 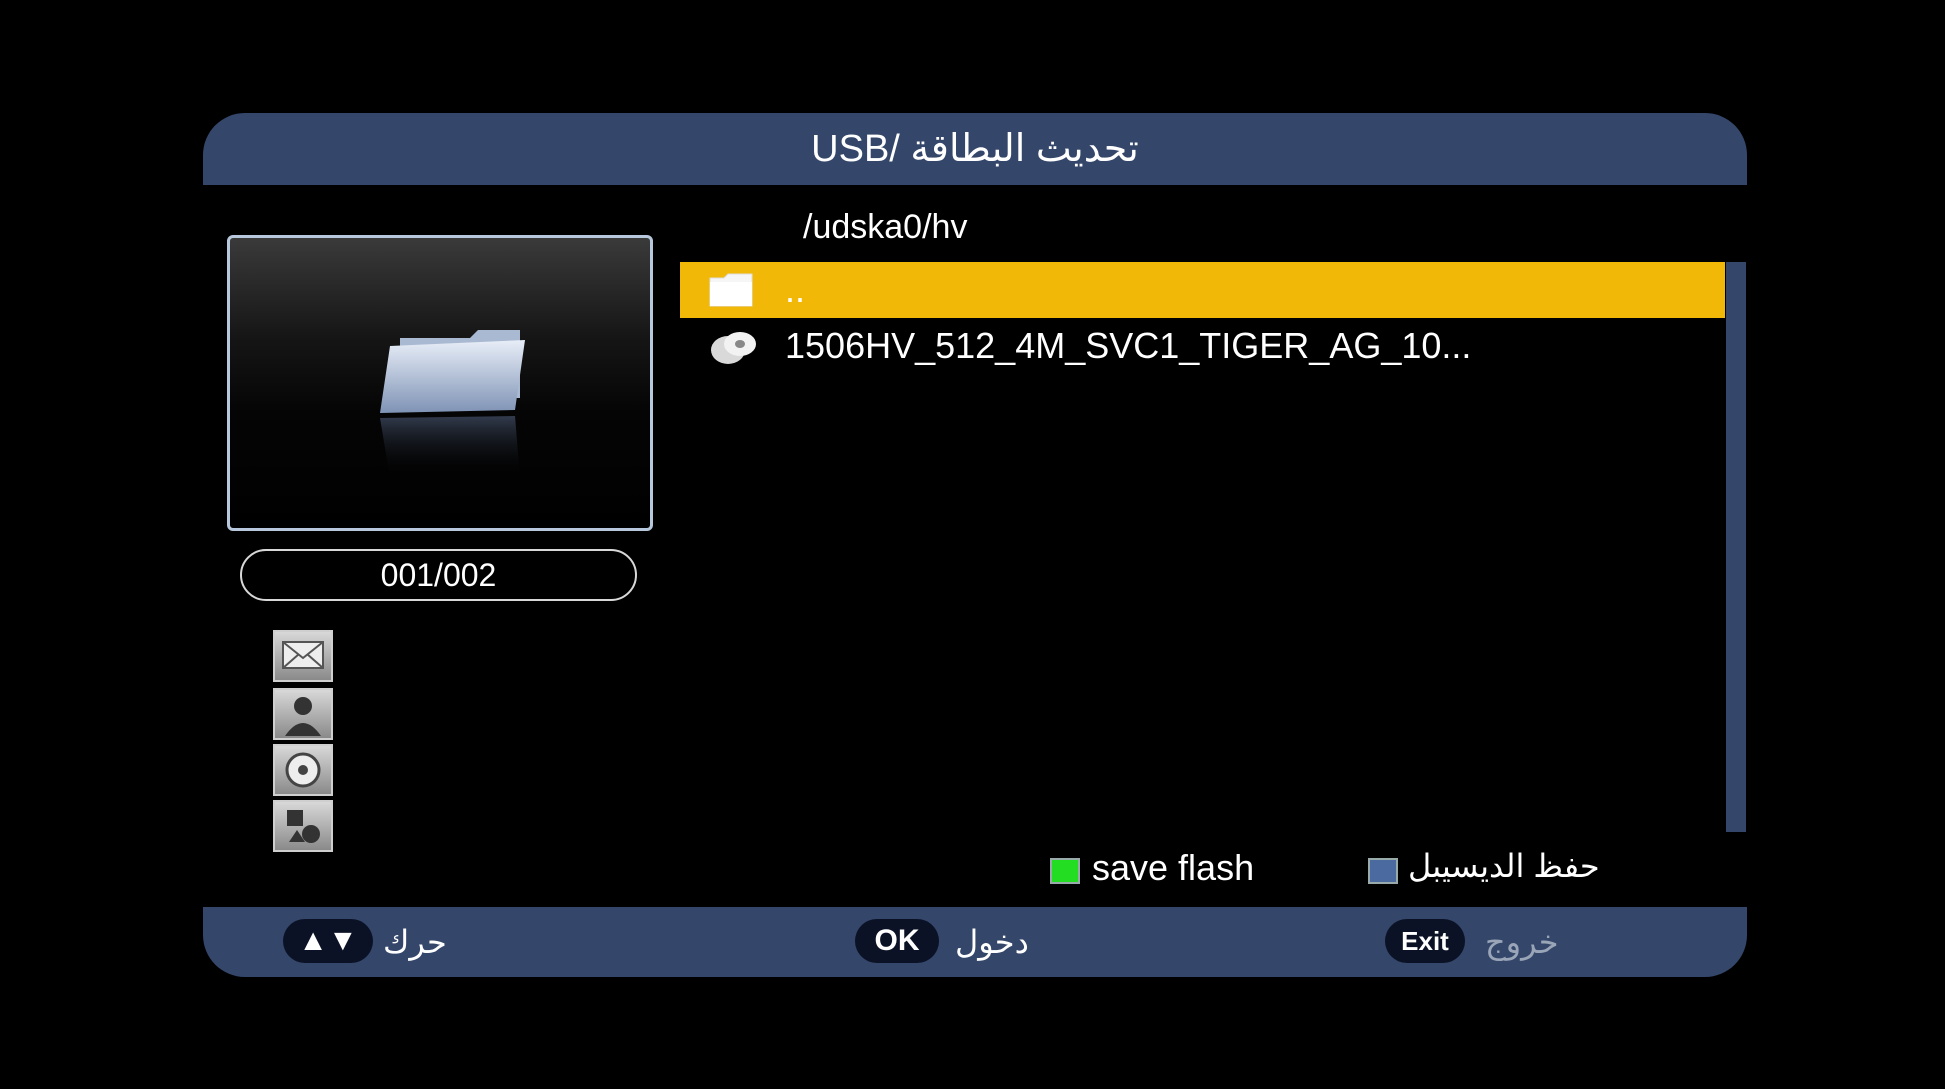 What do you see at coordinates (795, 289) in the screenshot?
I see `list-item-label: ..` at bounding box center [795, 289].